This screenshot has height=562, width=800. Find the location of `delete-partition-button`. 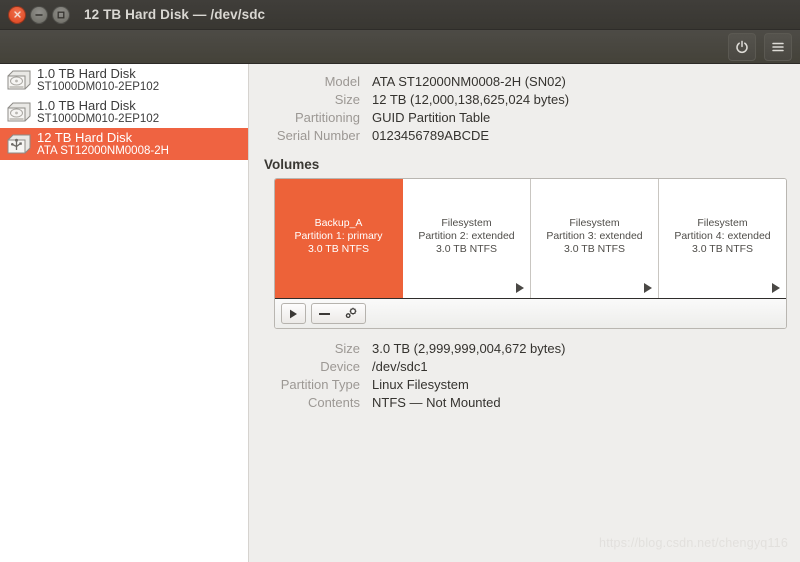

delete-partition-button is located at coordinates (324, 313).